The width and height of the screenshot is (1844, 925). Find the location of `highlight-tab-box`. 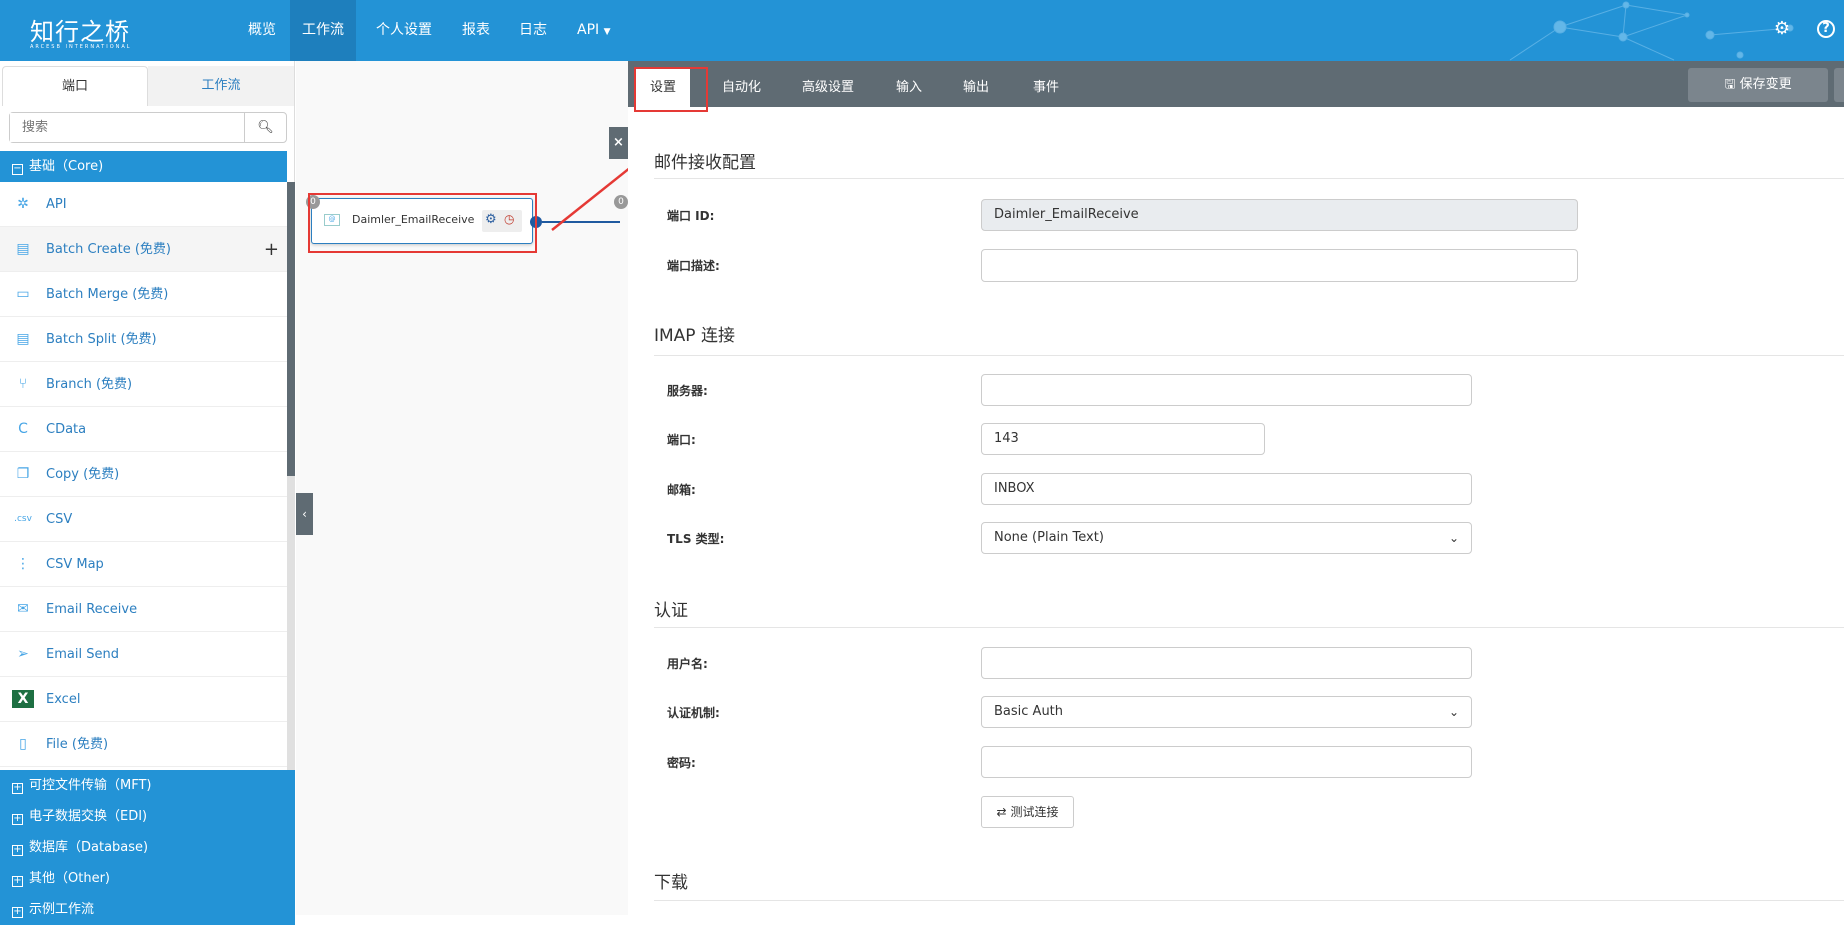

highlight-tab-box is located at coordinates (671, 89).